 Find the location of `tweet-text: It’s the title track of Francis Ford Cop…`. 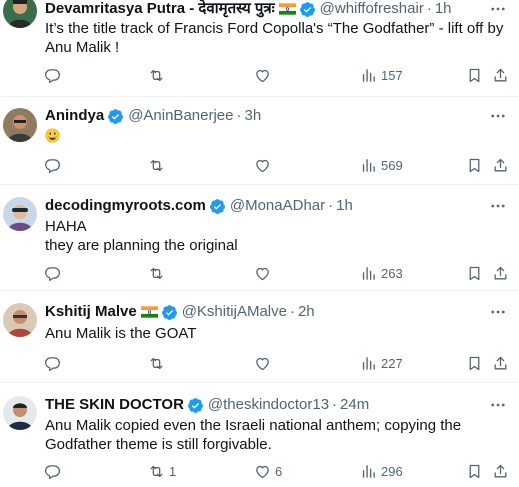

tweet-text: It’s the title track of Francis Ford Cop… is located at coordinates (274, 38).